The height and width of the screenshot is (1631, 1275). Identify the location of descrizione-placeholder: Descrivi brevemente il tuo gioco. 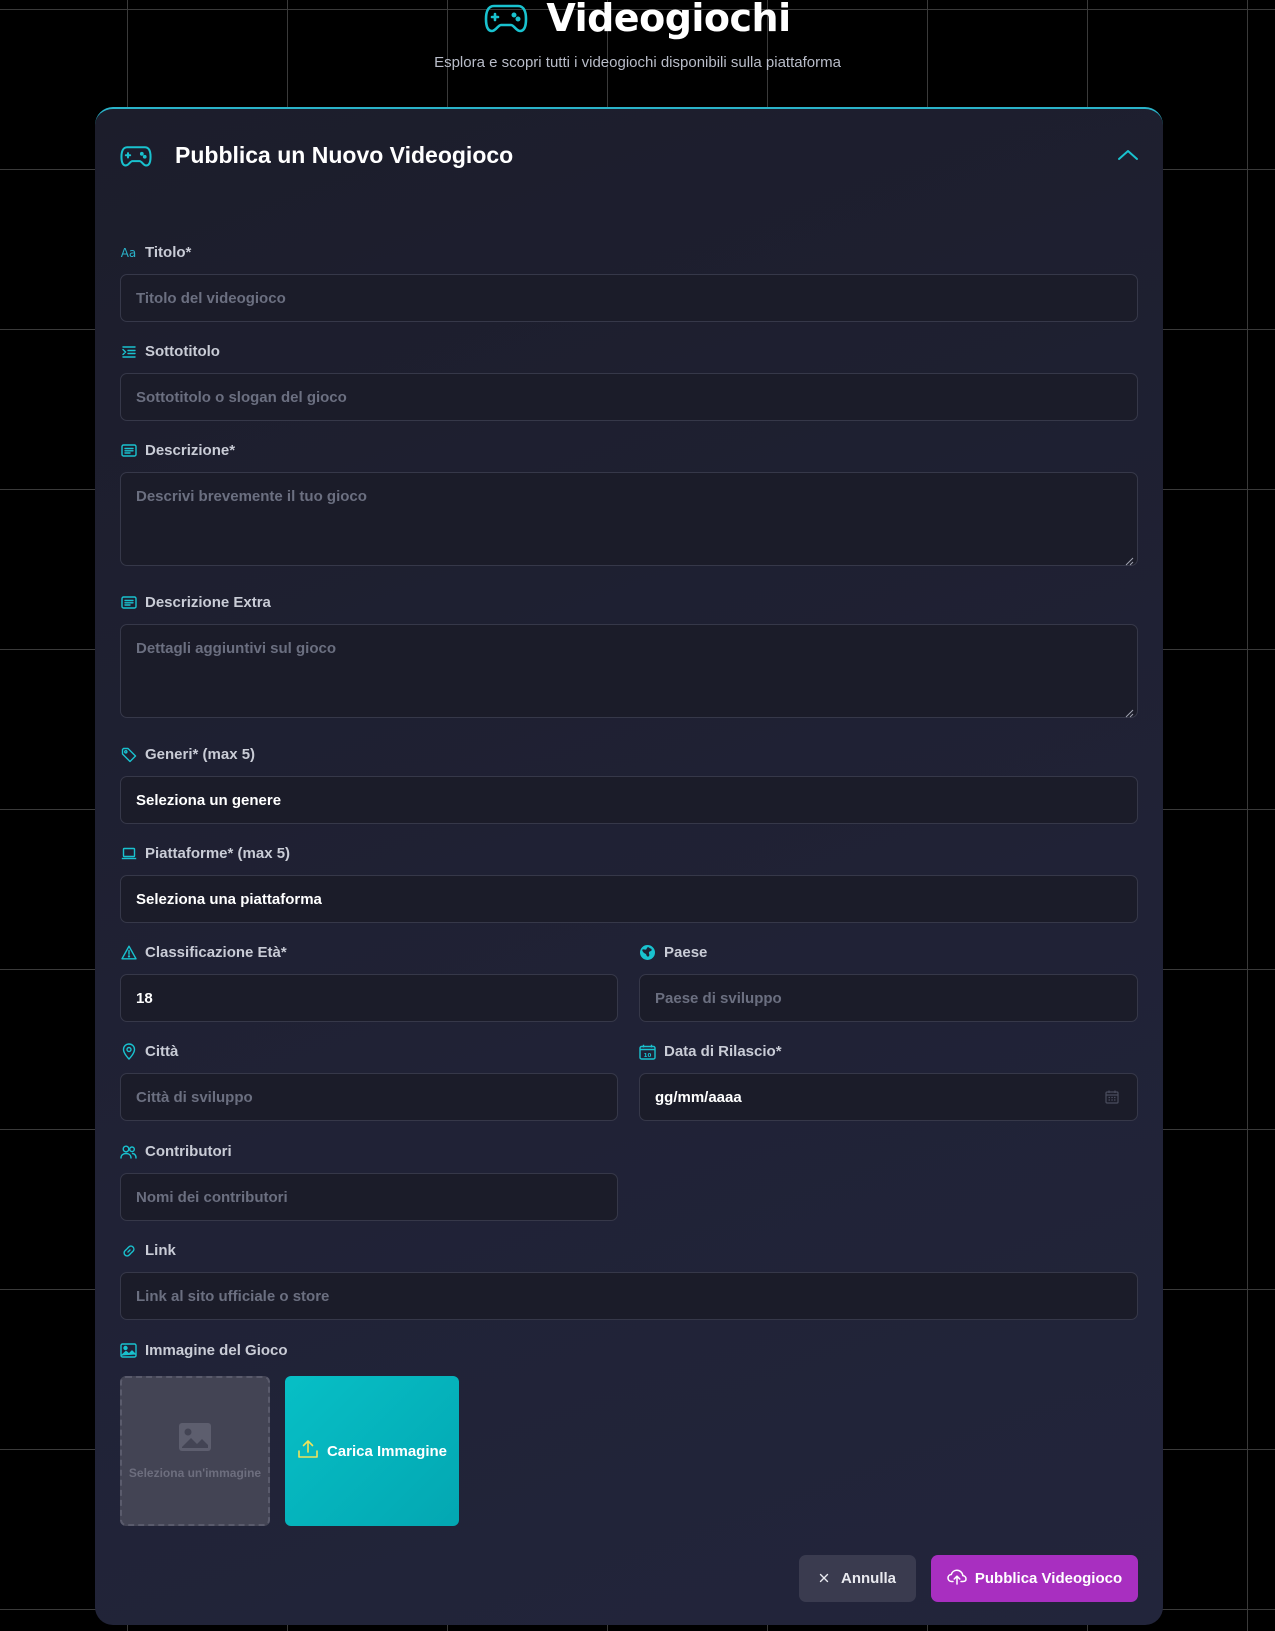
(251, 496).